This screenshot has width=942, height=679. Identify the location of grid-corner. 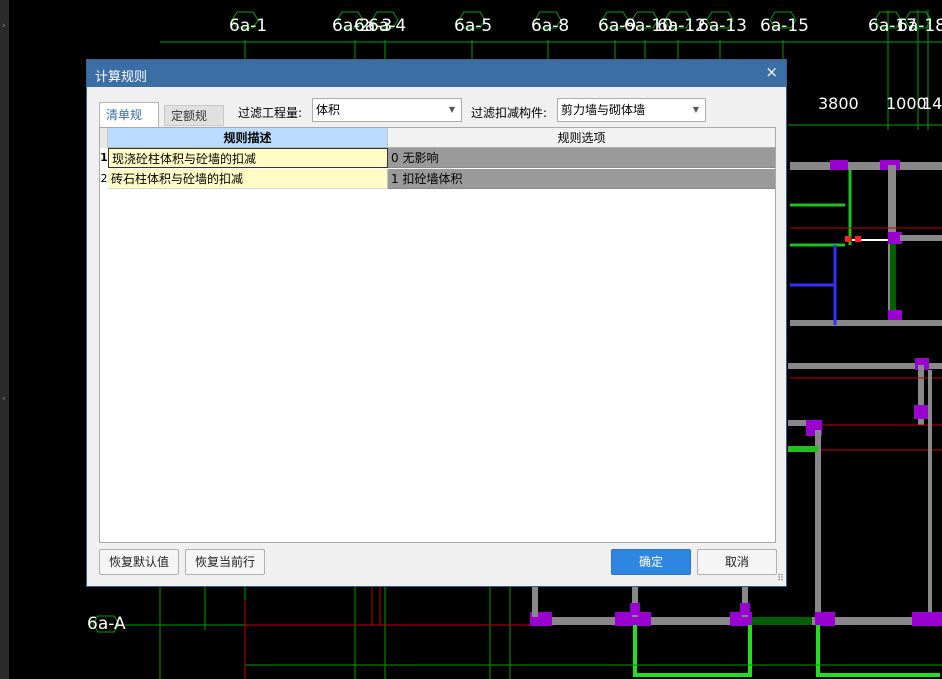
(104, 138).